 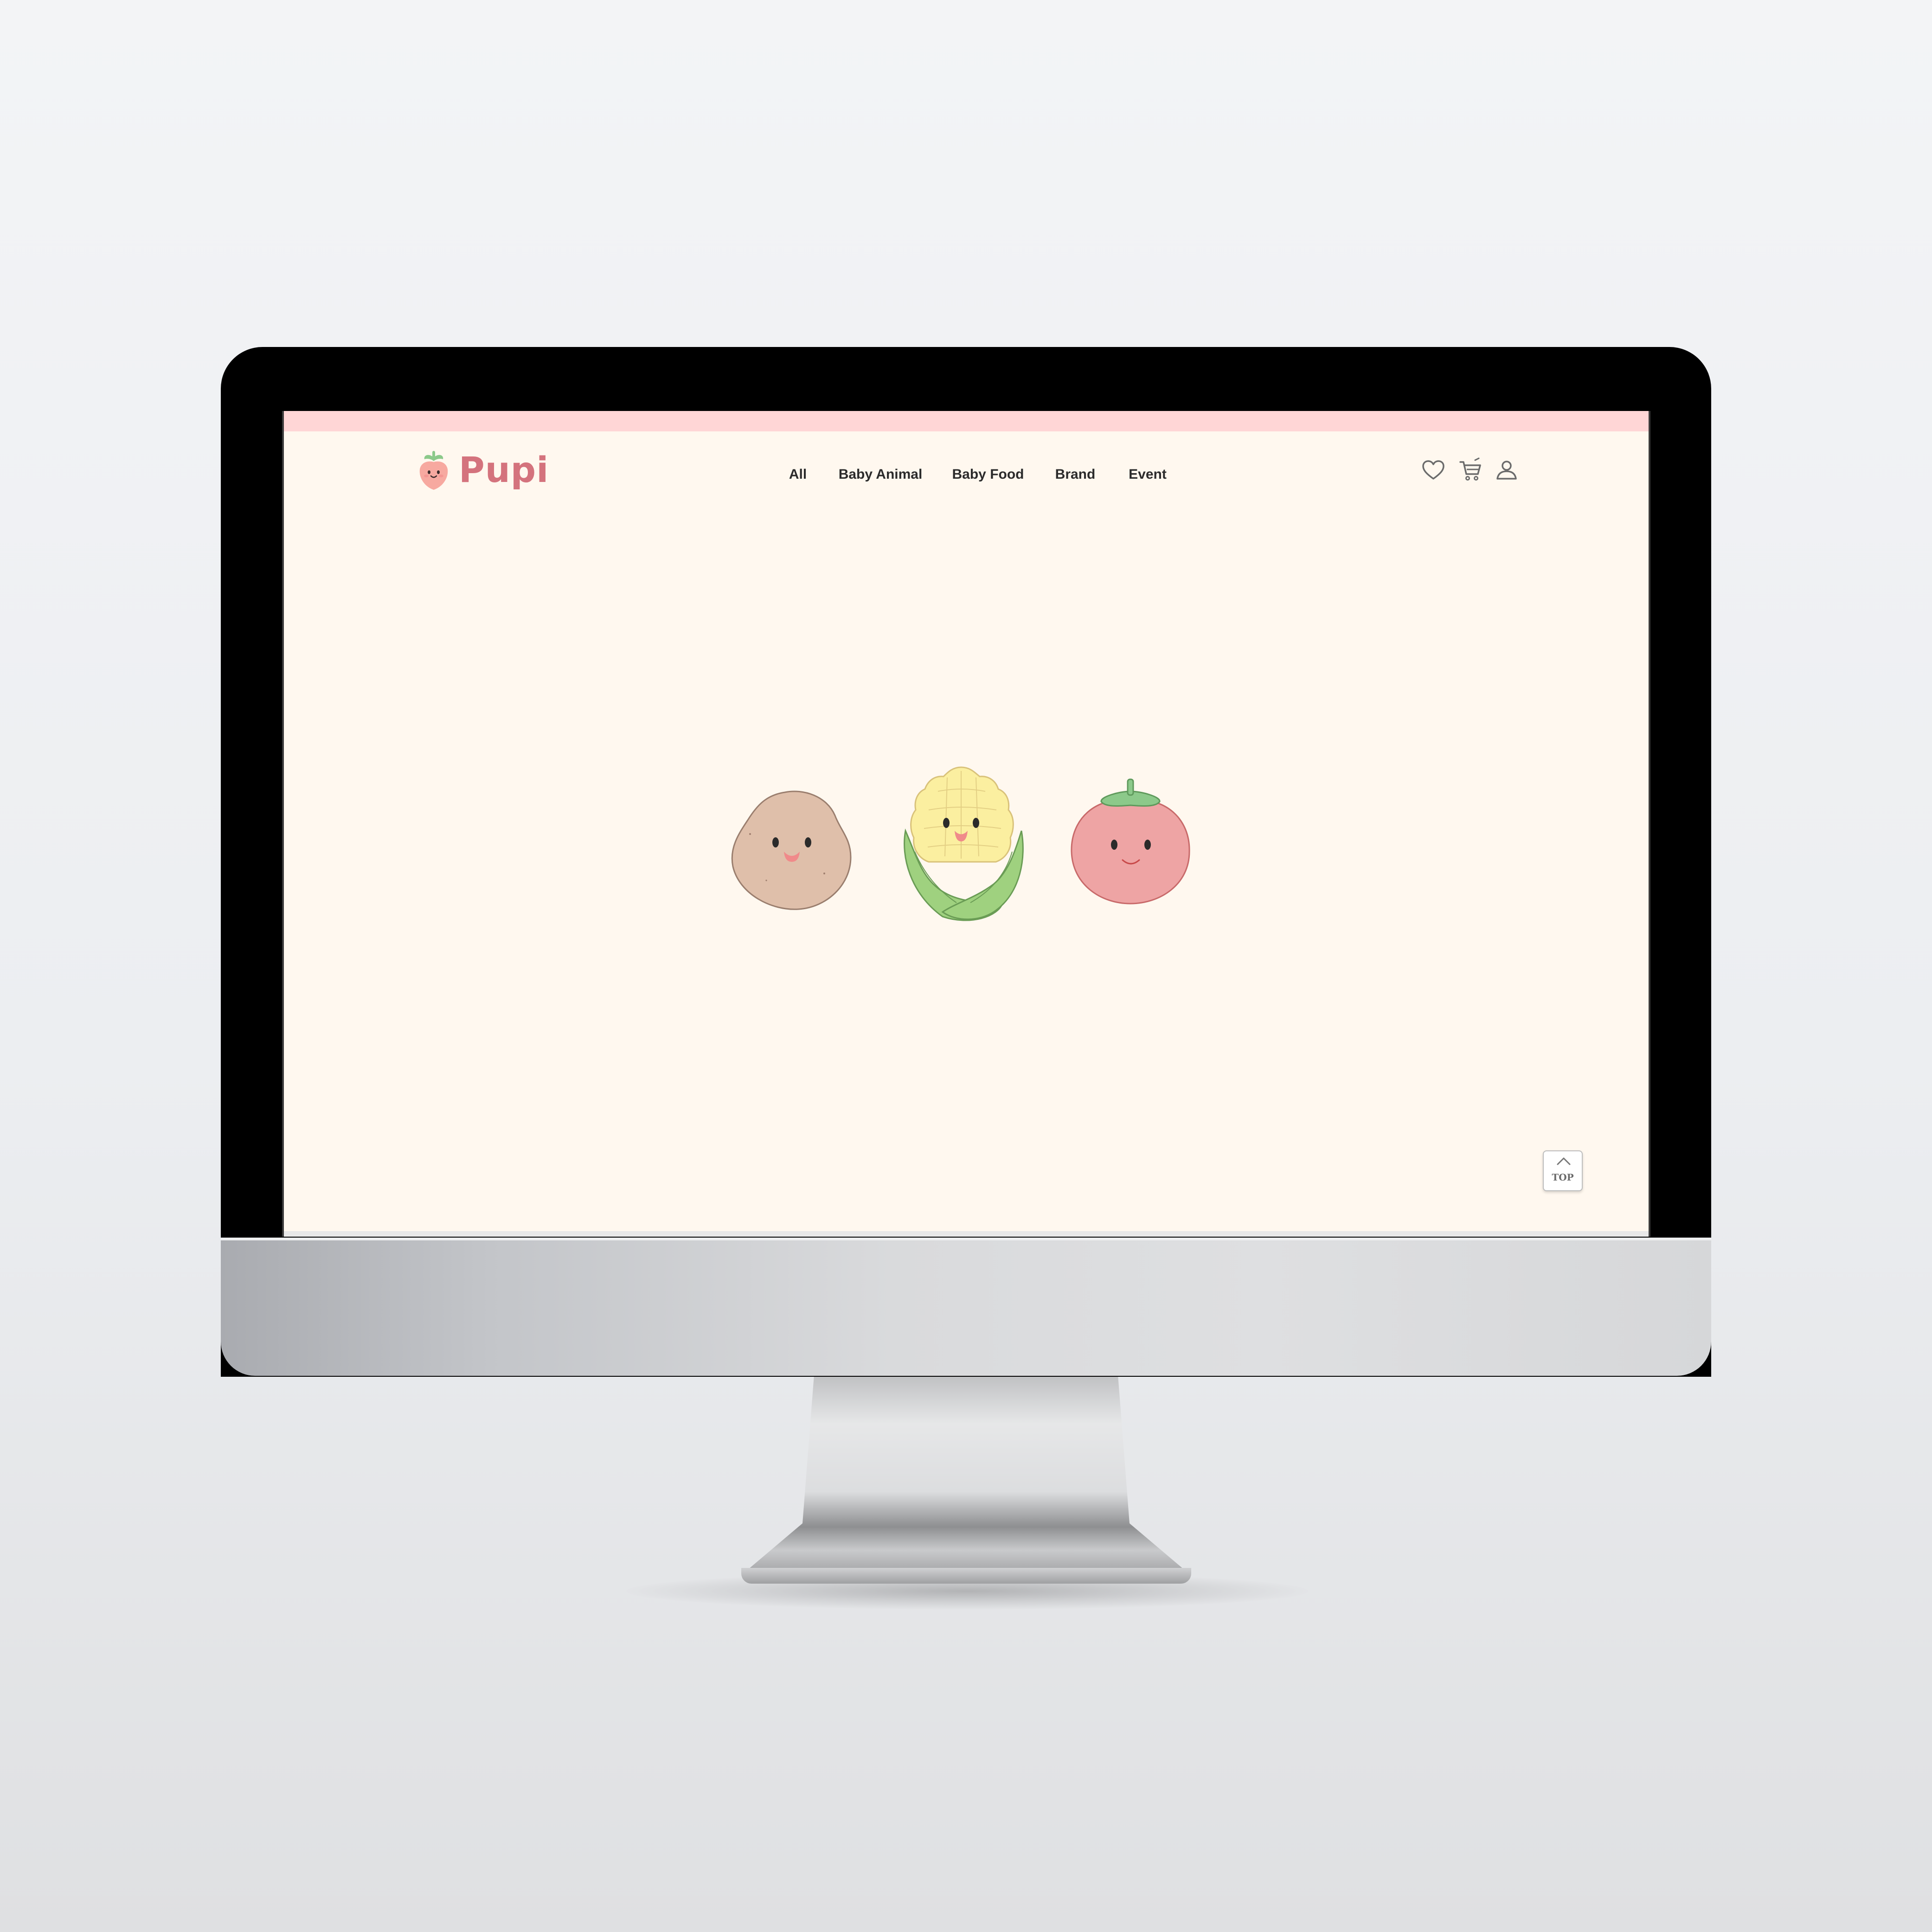 What do you see at coordinates (1470, 470) in the screenshot?
I see `cart-icon` at bounding box center [1470, 470].